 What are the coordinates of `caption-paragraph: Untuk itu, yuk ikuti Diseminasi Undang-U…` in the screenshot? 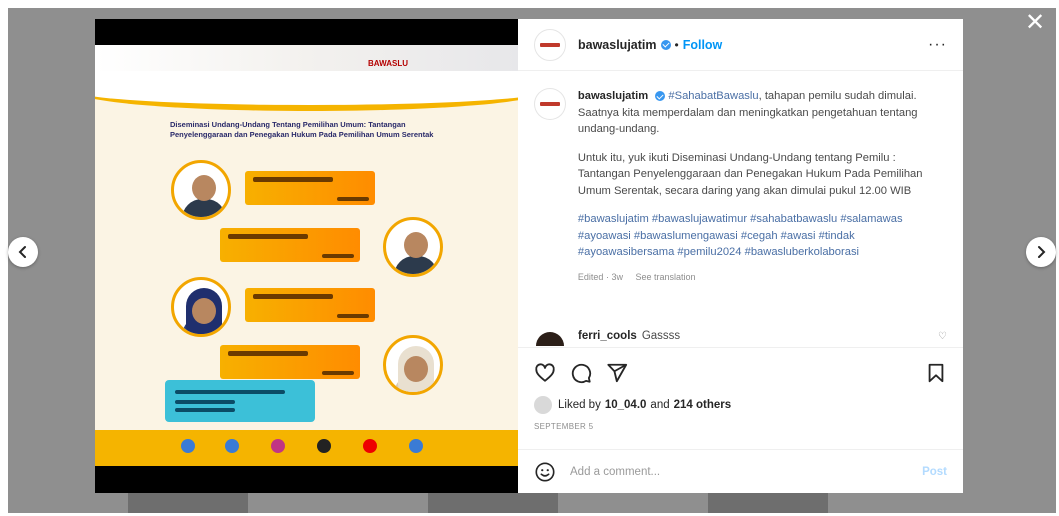 It's located at (750, 174).